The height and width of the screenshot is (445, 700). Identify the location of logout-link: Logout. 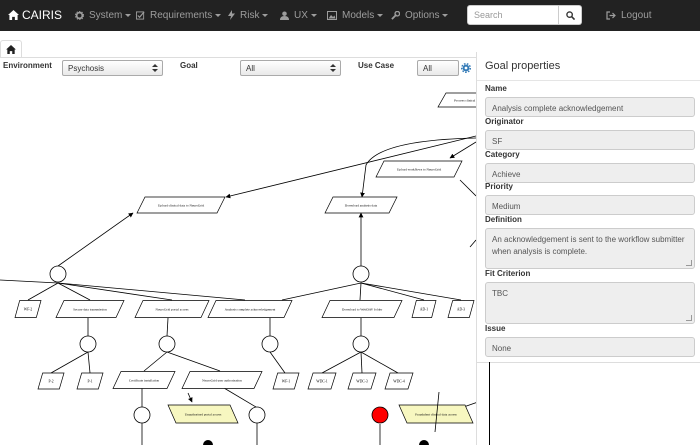
(629, 15).